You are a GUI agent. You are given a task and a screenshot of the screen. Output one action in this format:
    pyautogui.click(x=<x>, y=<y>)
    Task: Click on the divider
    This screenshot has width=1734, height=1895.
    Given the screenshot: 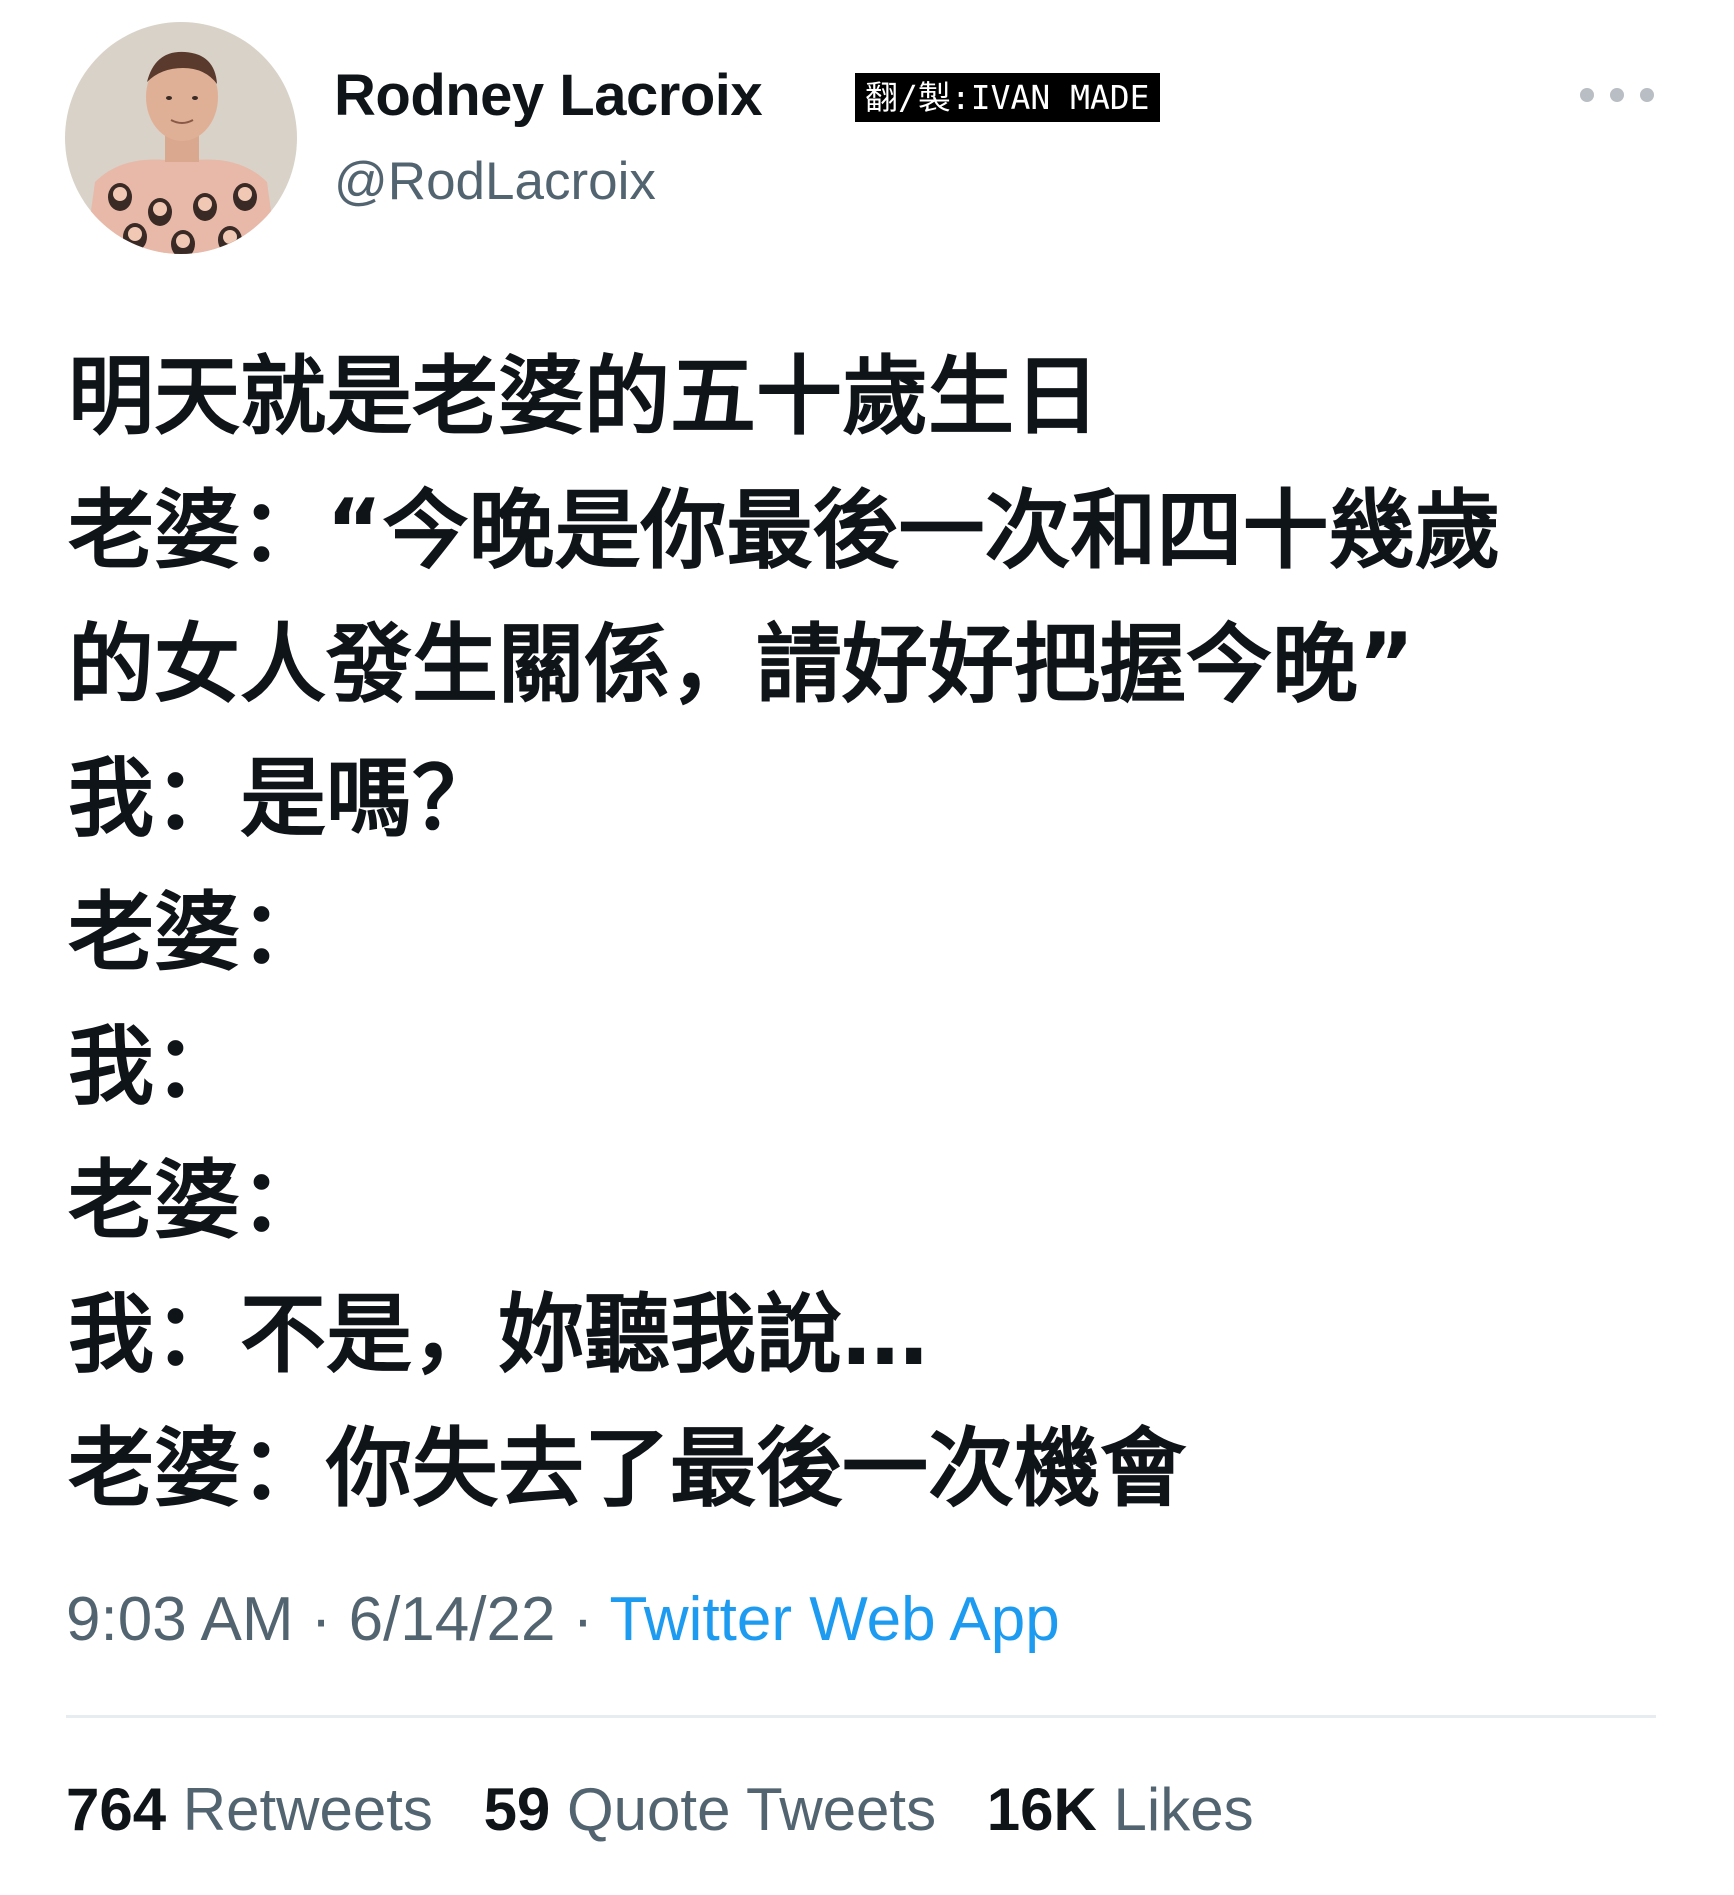 What is the action you would take?
    pyautogui.click(x=861, y=1716)
    